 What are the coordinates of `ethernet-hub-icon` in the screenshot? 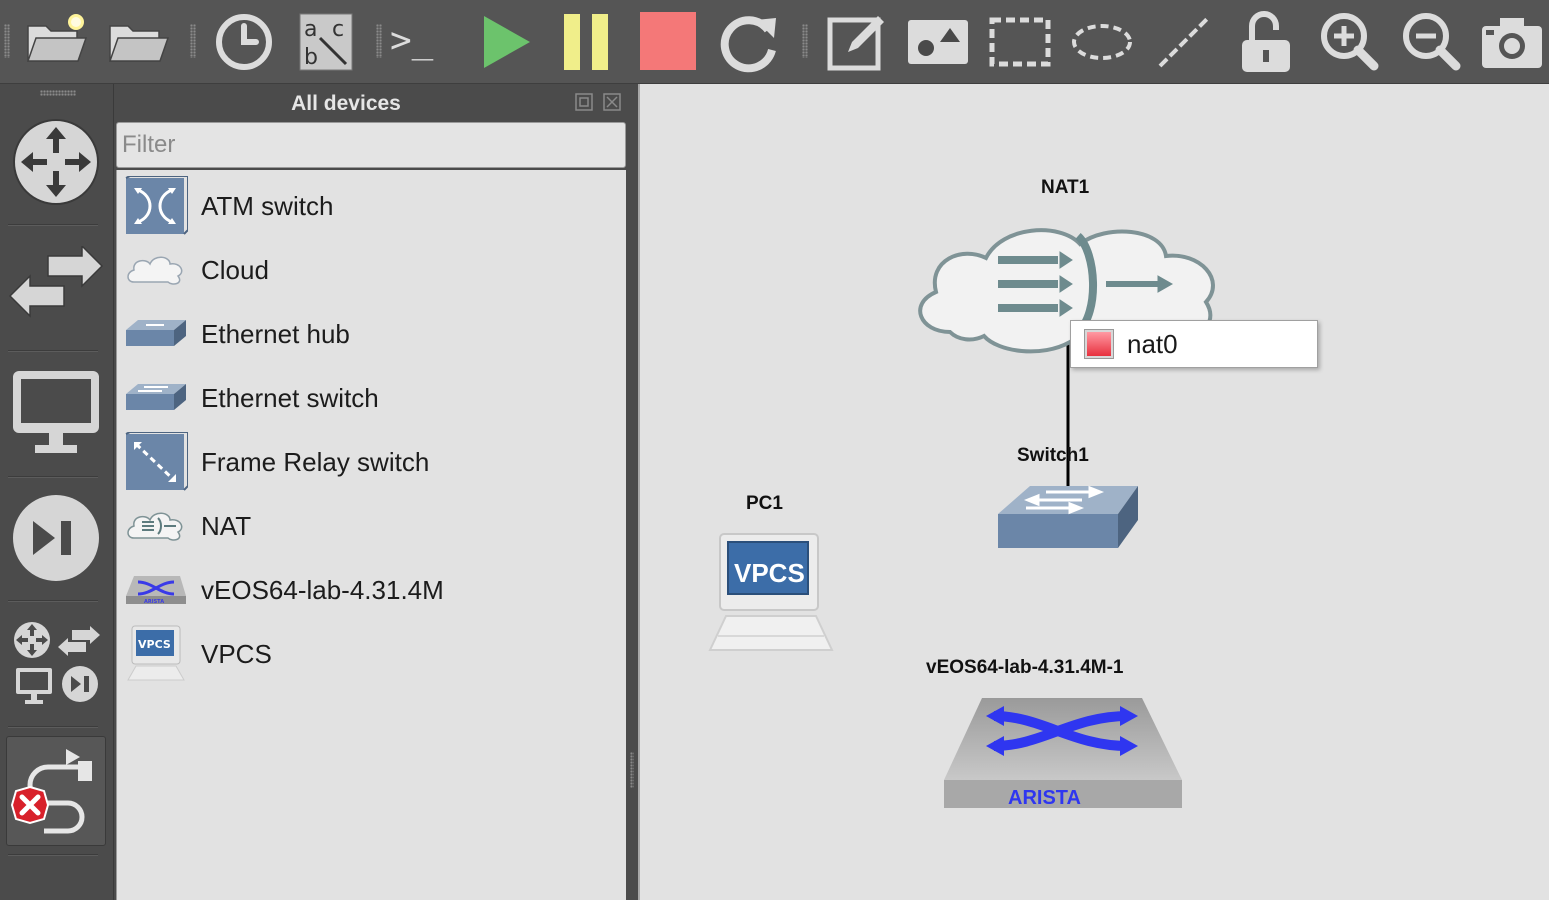 It's located at (156, 333).